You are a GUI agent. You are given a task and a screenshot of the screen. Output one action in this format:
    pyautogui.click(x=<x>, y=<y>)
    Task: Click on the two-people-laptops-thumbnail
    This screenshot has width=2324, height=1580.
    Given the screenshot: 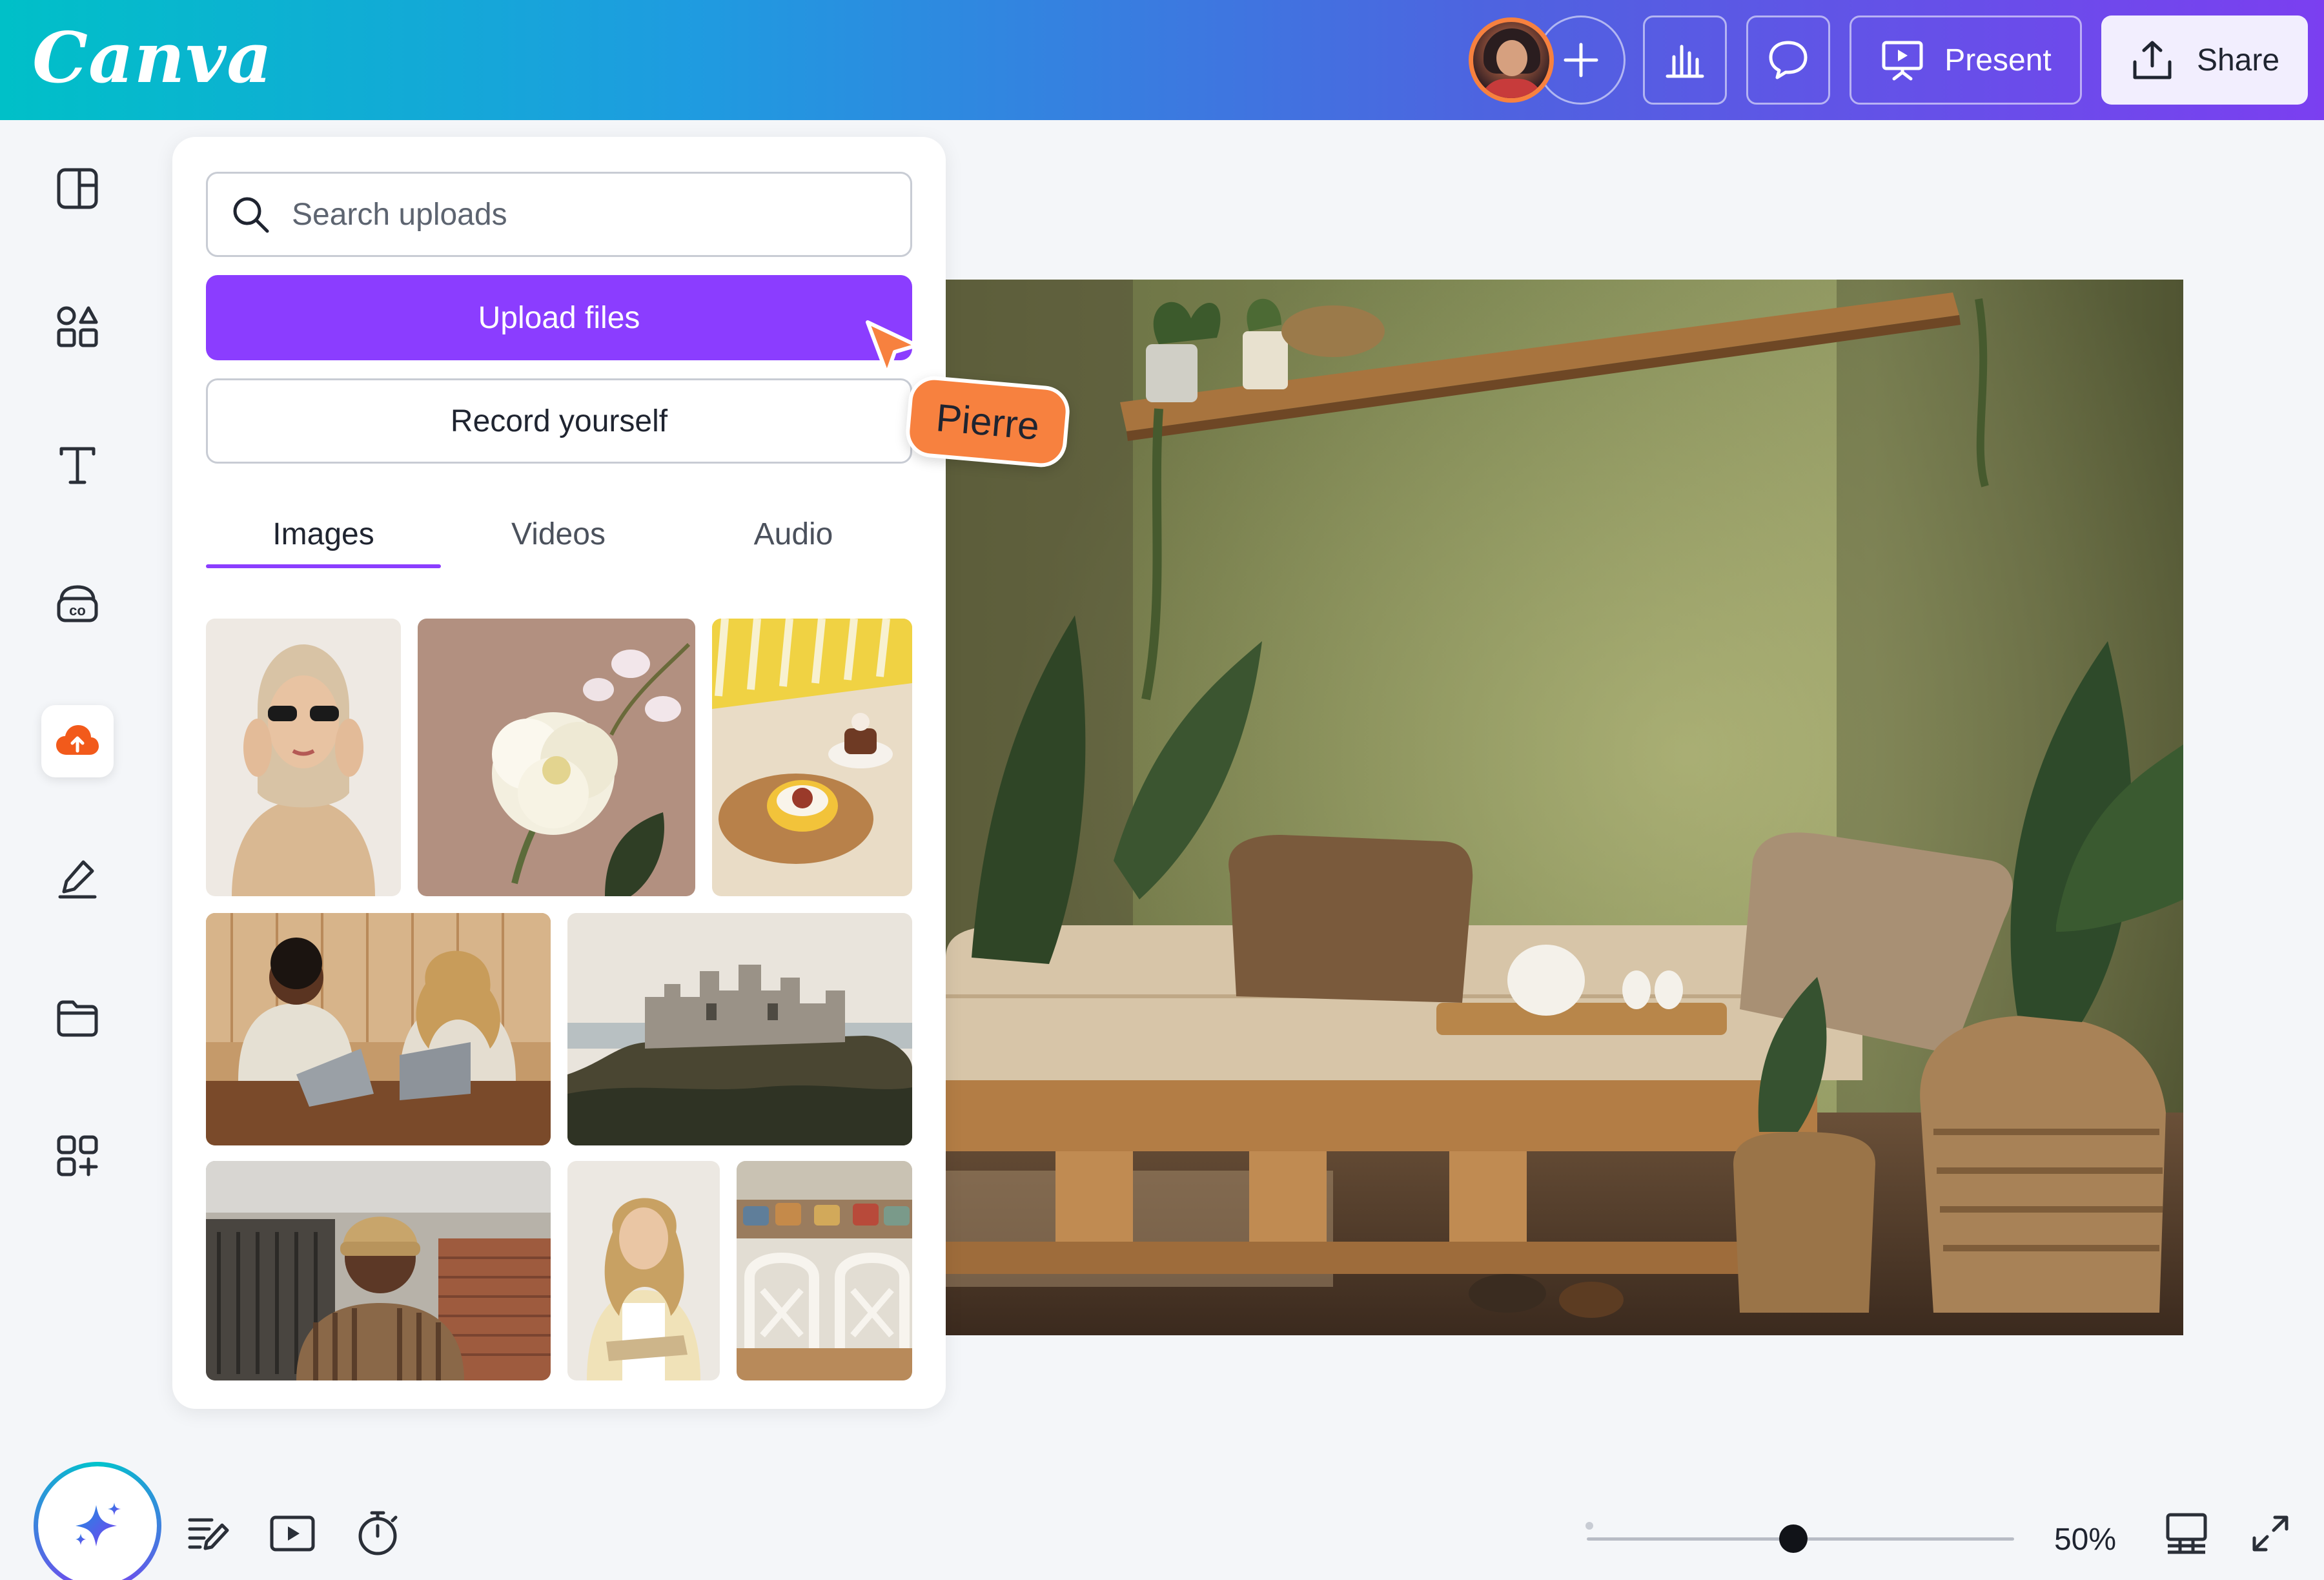 What is the action you would take?
    pyautogui.click(x=378, y=1029)
    